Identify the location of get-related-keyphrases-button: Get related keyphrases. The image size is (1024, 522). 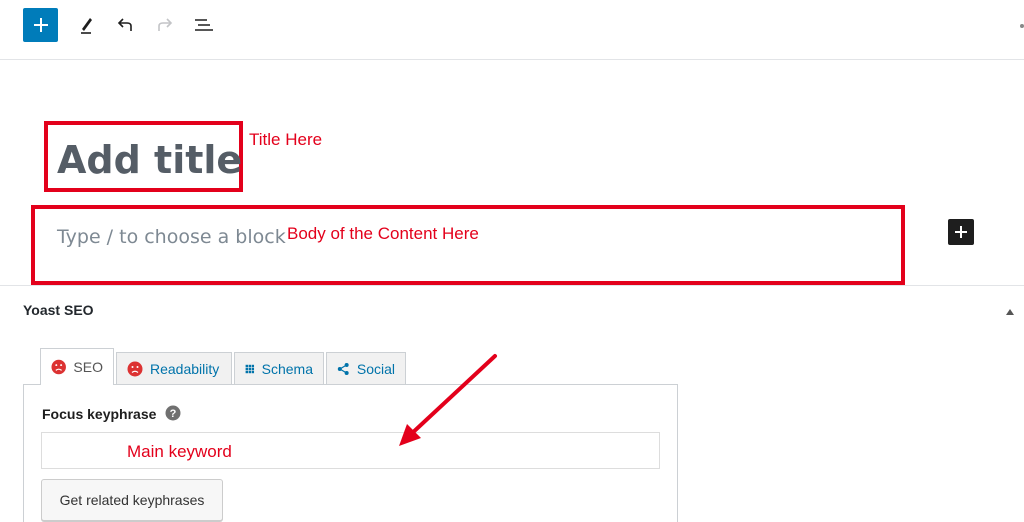
(132, 500).